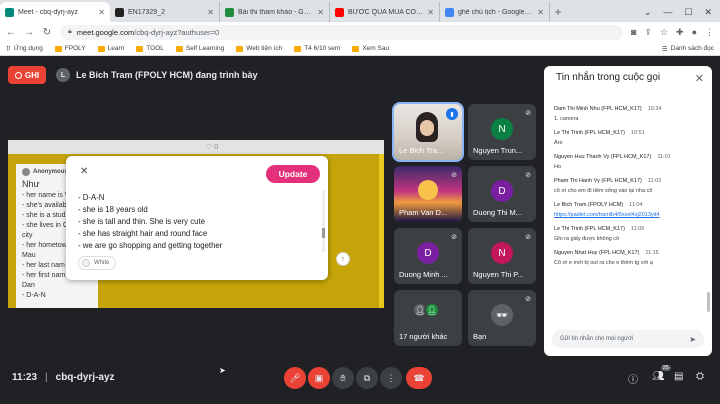 The width and height of the screenshot is (720, 404). Describe the element at coordinates (633, 32) in the screenshot. I see `camera-icon: ◙` at that location.